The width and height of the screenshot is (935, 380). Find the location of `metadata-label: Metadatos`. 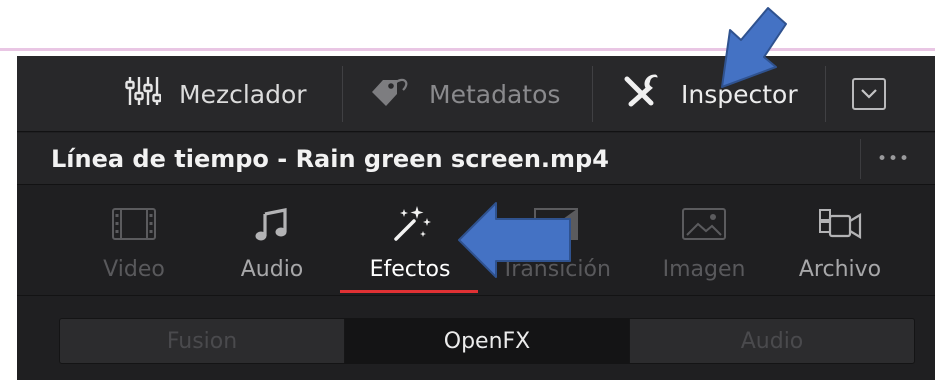

metadata-label: Metadatos is located at coordinates (495, 94).